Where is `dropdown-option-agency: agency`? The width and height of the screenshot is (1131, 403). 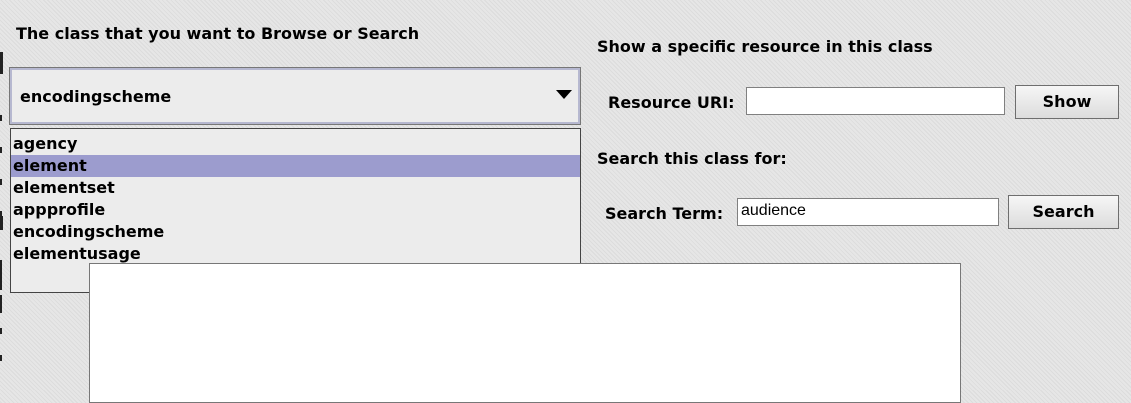 dropdown-option-agency: agency is located at coordinates (295, 144).